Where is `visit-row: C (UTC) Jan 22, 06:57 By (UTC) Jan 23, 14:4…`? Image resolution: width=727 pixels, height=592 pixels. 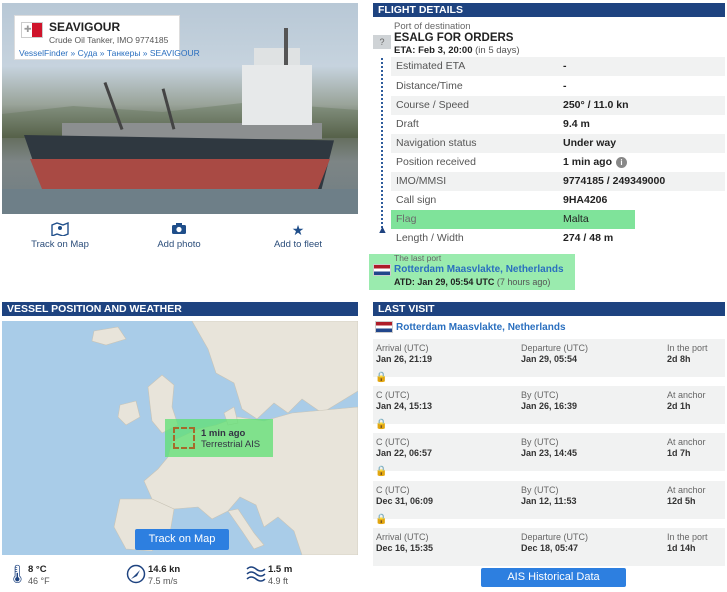
visit-row: C (UTC) Jan 22, 06:57 By (UTC) Jan 23, 14:4… is located at coordinates (549, 452).